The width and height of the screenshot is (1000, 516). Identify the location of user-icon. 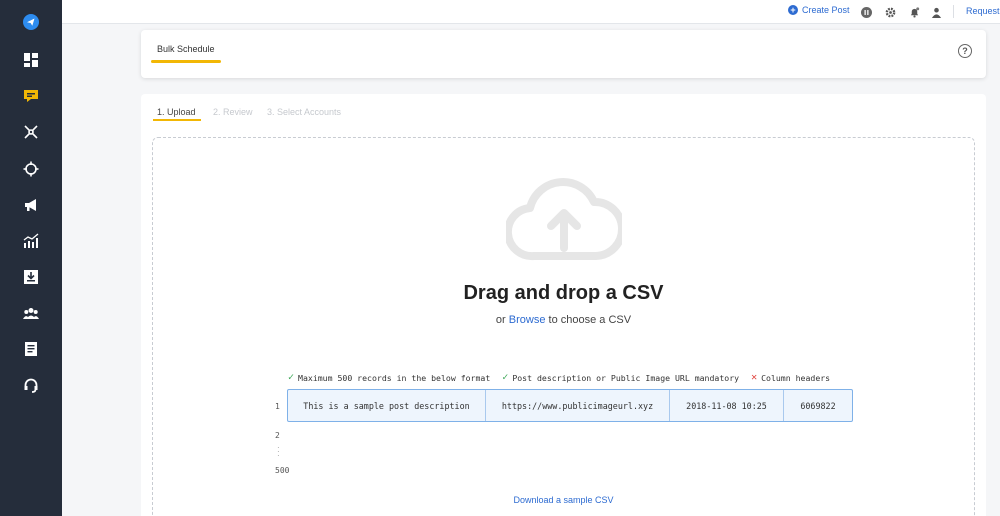
(936, 12).